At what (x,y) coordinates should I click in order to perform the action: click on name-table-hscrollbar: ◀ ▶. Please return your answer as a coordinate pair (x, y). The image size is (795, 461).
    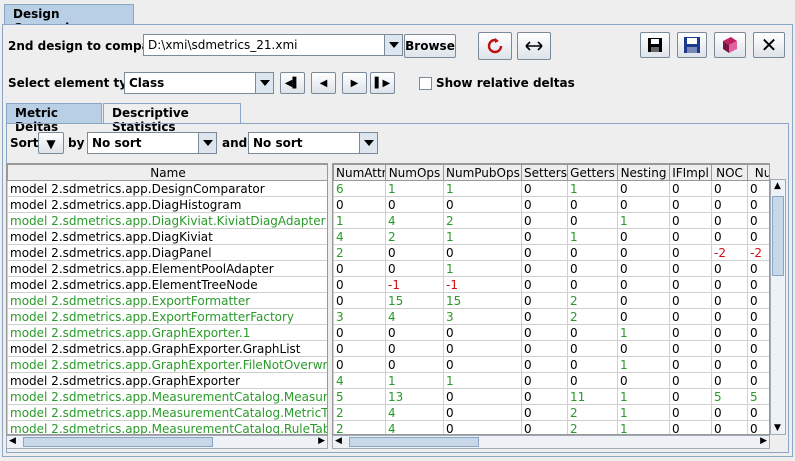
    Looking at the image, I should click on (167, 442).